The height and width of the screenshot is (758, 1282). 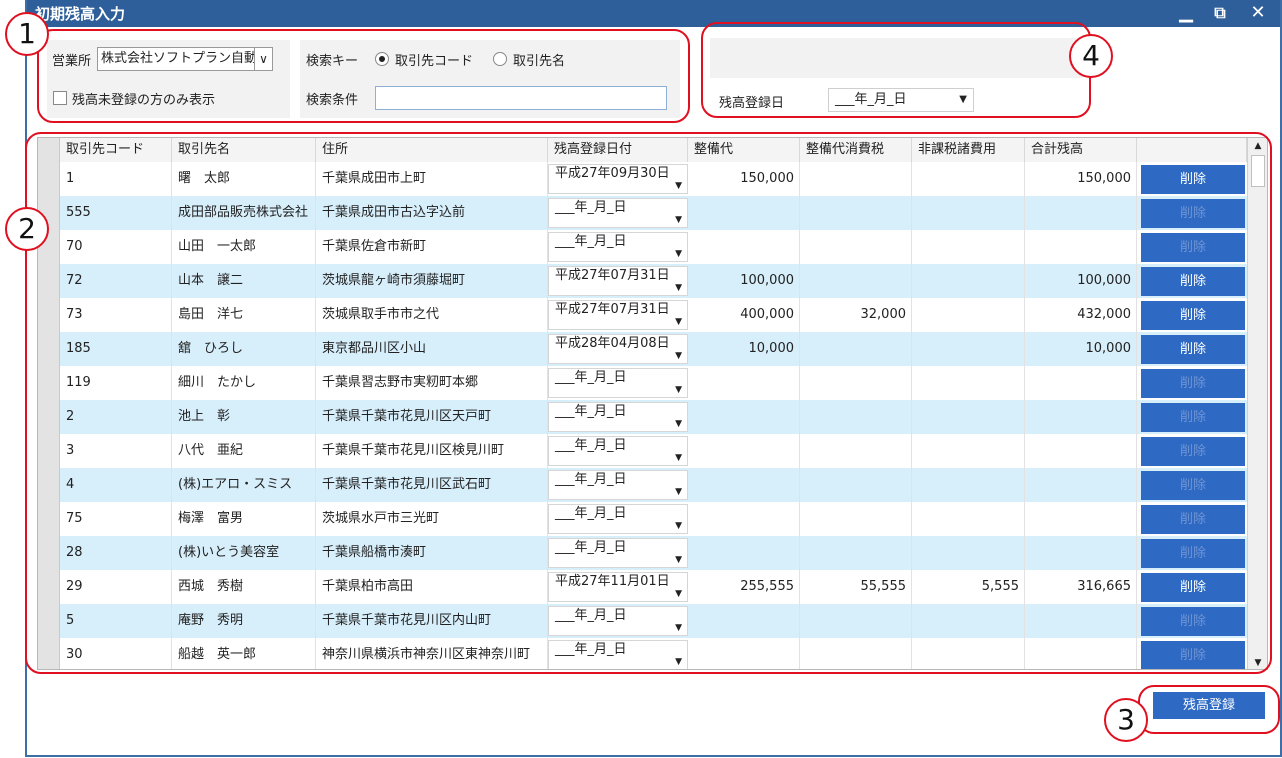 I want to click on title-bar: 初期残高入力 ▁ ⧉ ✕, so click(x=653, y=13).